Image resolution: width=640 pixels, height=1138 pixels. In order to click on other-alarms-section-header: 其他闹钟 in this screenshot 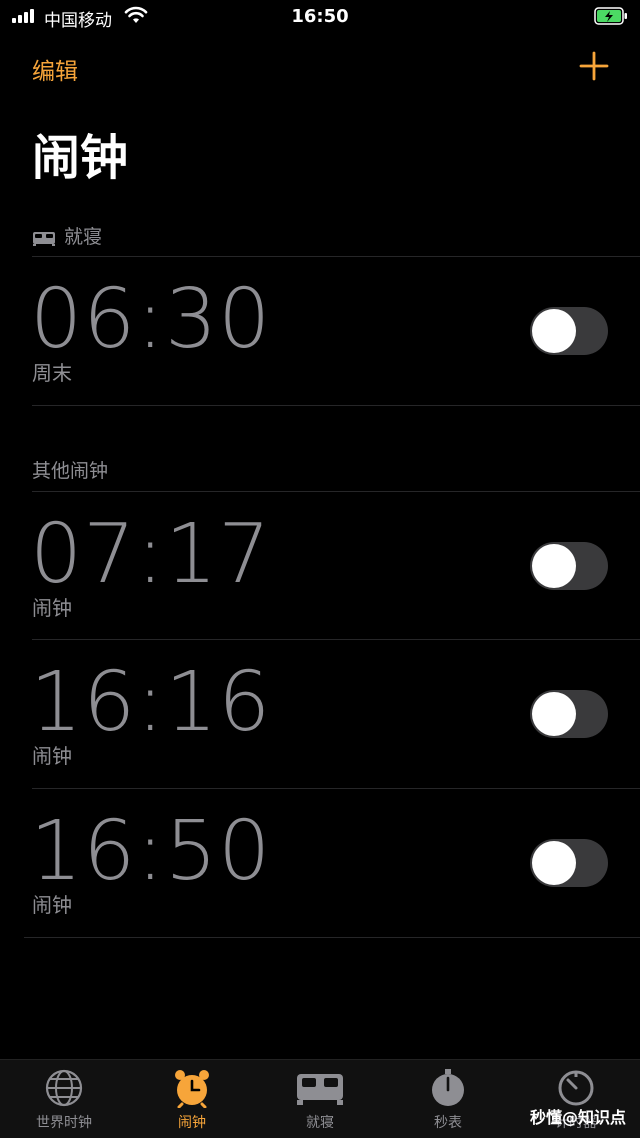, I will do `click(70, 471)`.